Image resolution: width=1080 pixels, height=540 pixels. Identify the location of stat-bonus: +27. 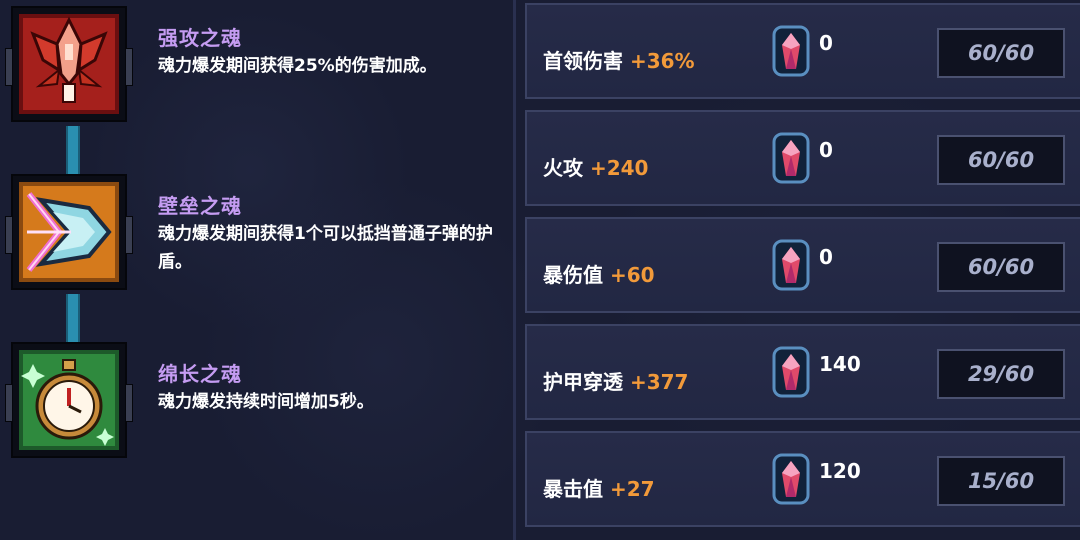
(632, 489).